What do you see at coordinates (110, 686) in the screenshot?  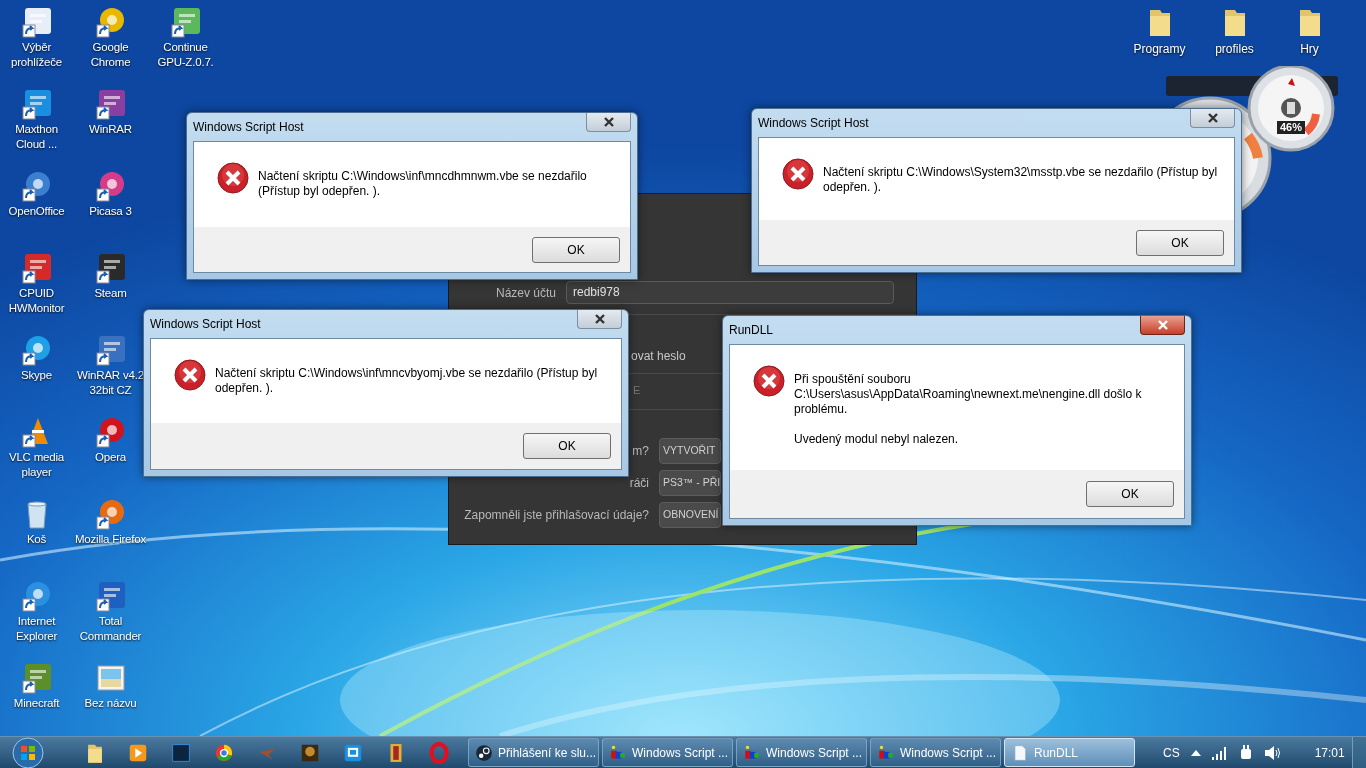 I see `desktop-shortcut: Bez názvu` at bounding box center [110, 686].